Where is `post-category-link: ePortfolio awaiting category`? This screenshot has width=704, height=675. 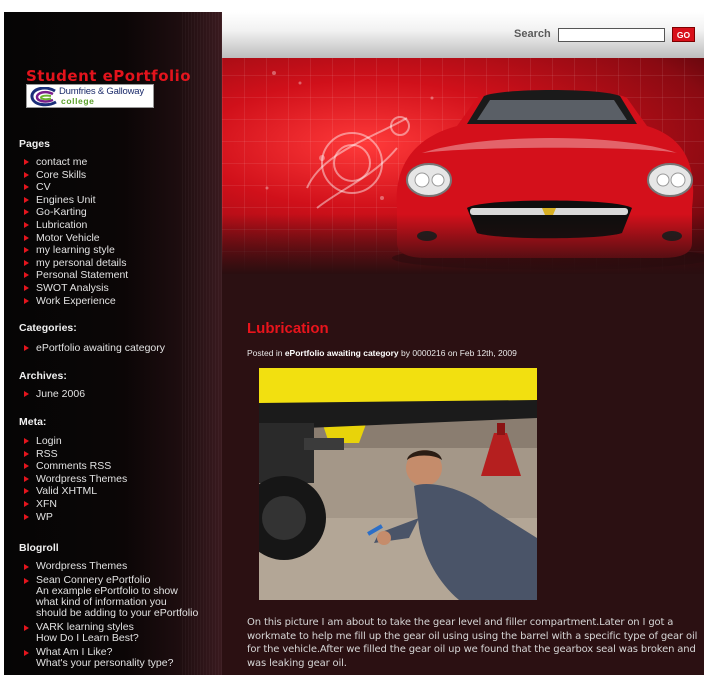 post-category-link: ePortfolio awaiting category is located at coordinates (342, 353).